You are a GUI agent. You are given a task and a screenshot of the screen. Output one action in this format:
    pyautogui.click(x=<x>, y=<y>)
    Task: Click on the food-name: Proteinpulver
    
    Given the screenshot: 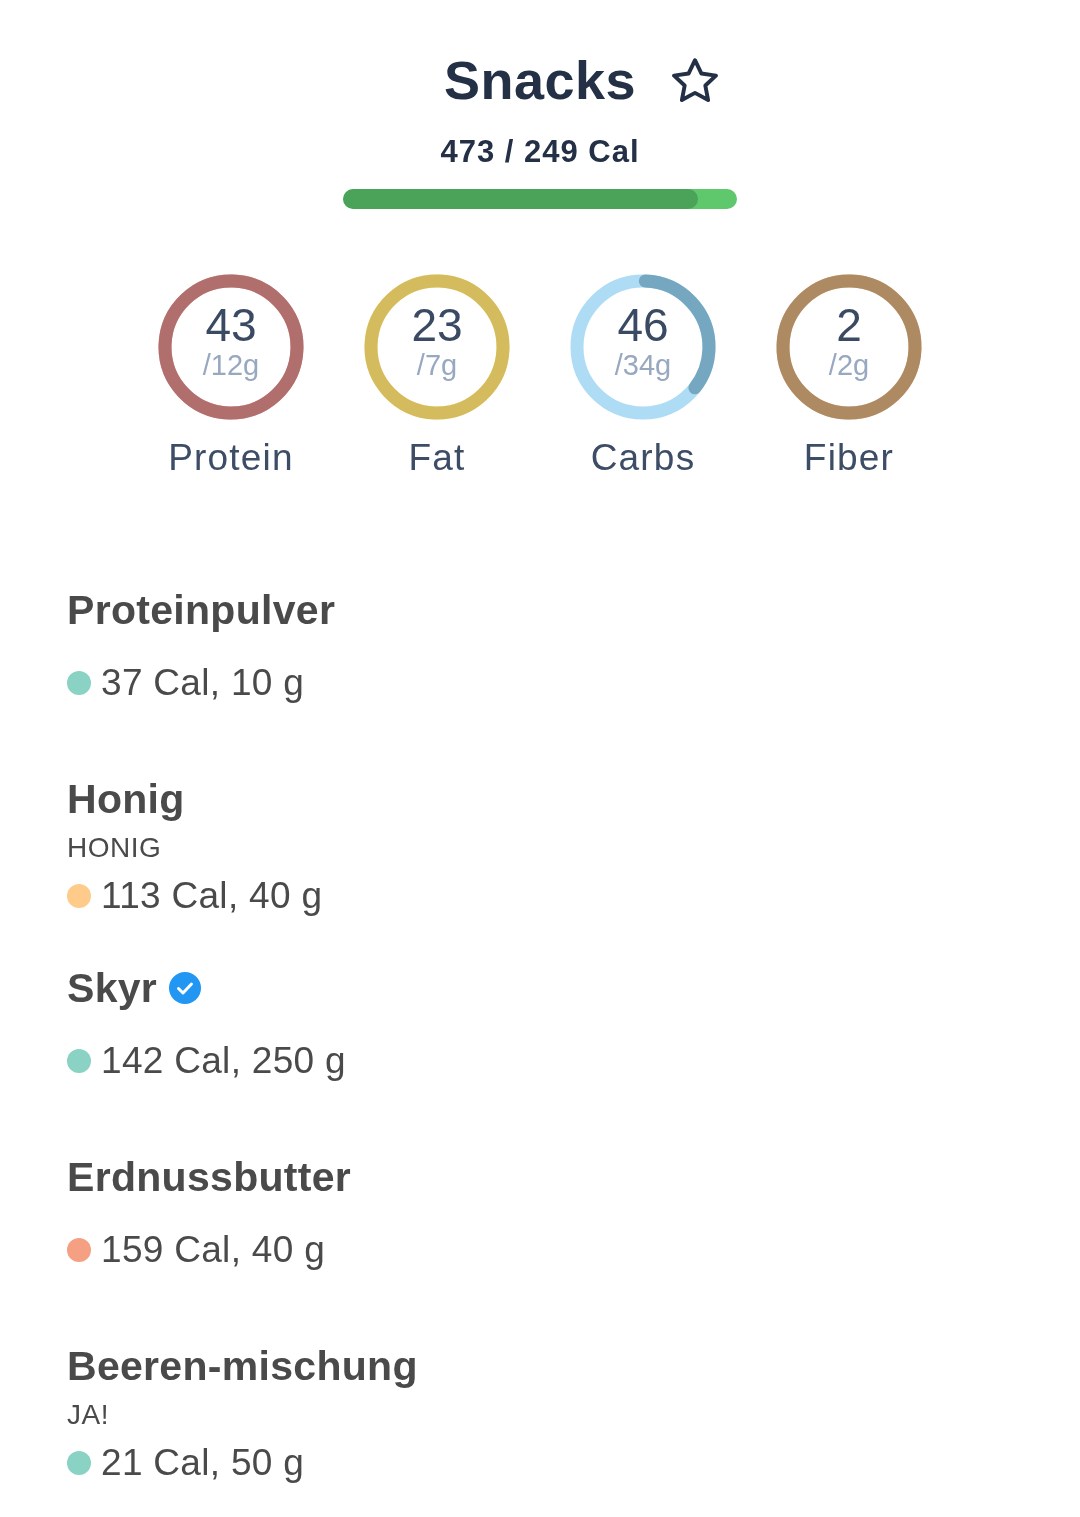 What is the action you would take?
    pyautogui.click(x=201, y=610)
    